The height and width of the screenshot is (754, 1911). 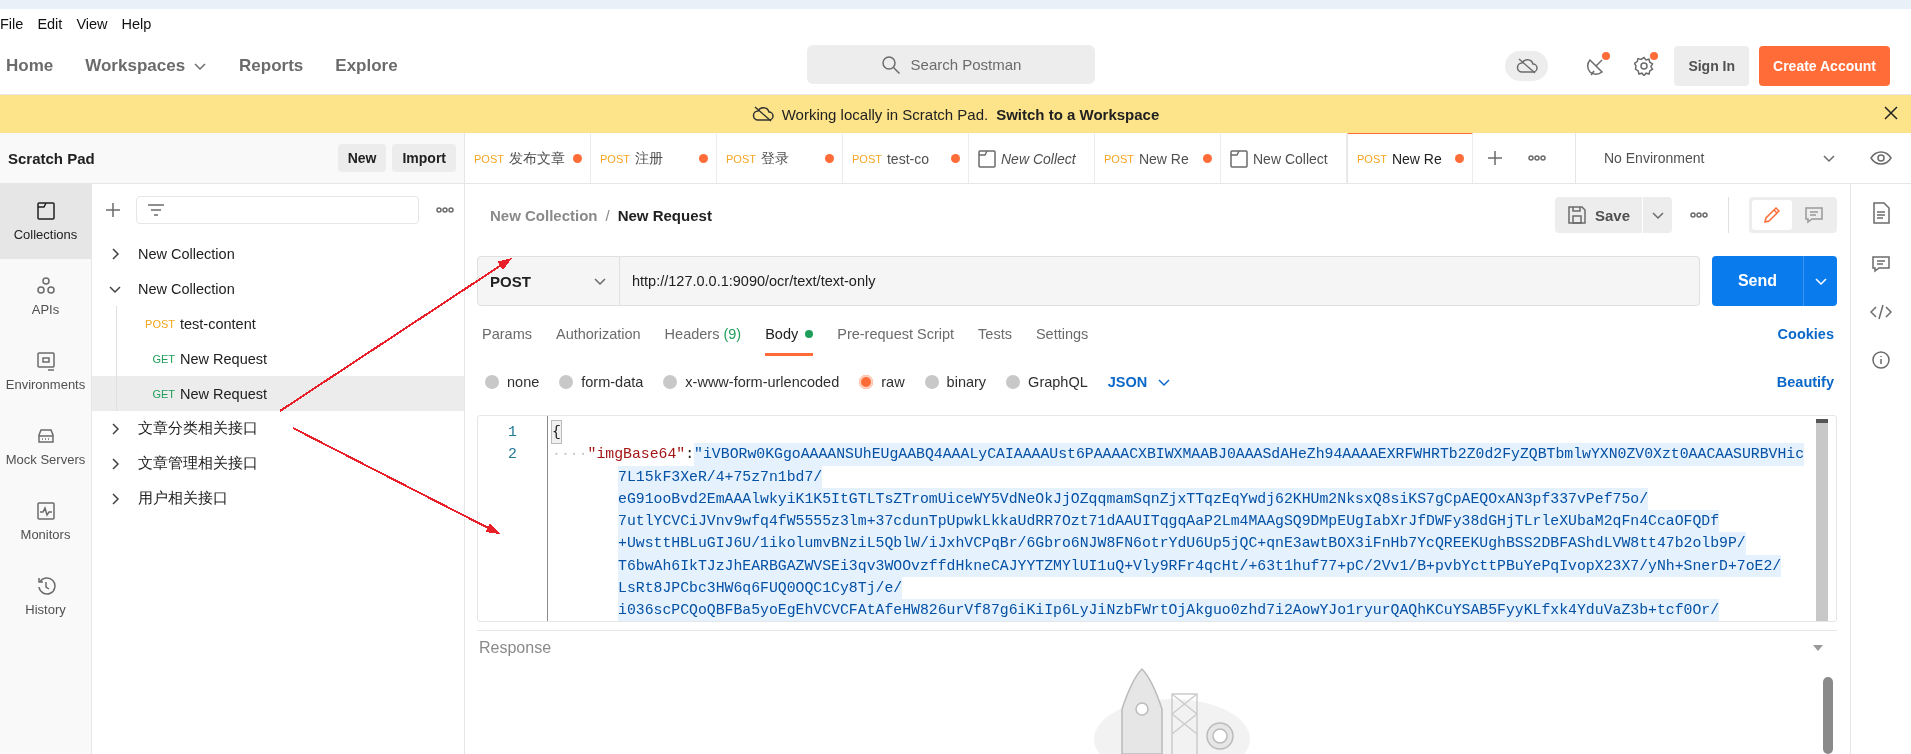 What do you see at coordinates (896, 334) in the screenshot?
I see `request-section-tab: Pre-request Script` at bounding box center [896, 334].